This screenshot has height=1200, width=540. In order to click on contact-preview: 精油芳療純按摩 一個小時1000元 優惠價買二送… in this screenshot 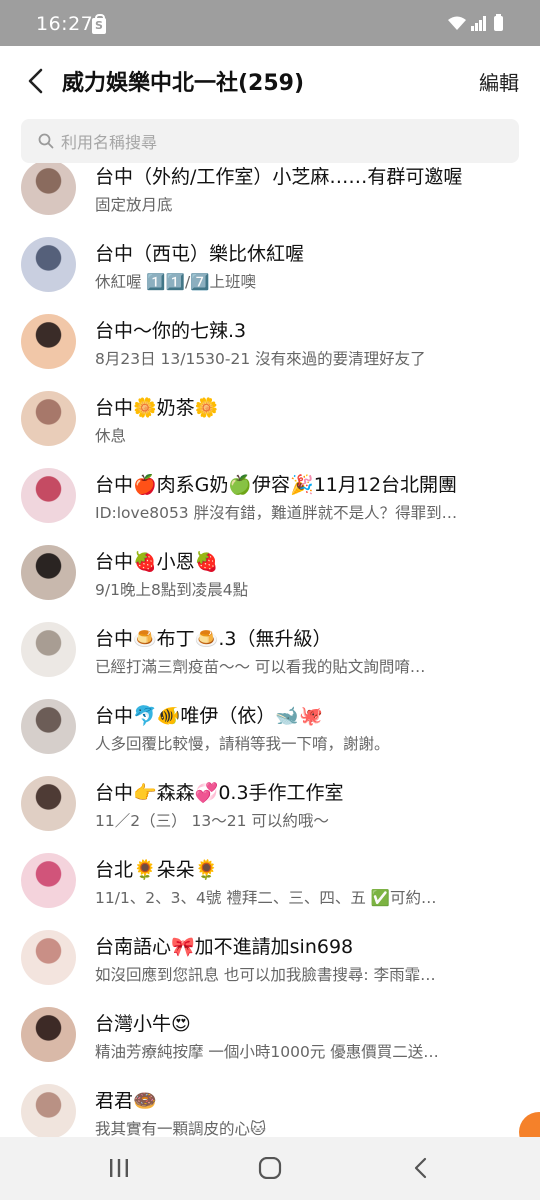, I will do `click(267, 1052)`.